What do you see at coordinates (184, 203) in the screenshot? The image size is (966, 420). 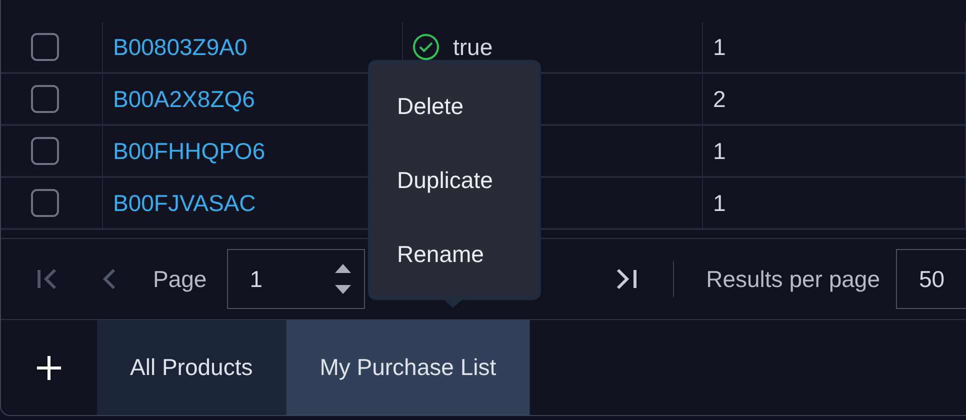 I see `asin-link: B00FJVASAC` at bounding box center [184, 203].